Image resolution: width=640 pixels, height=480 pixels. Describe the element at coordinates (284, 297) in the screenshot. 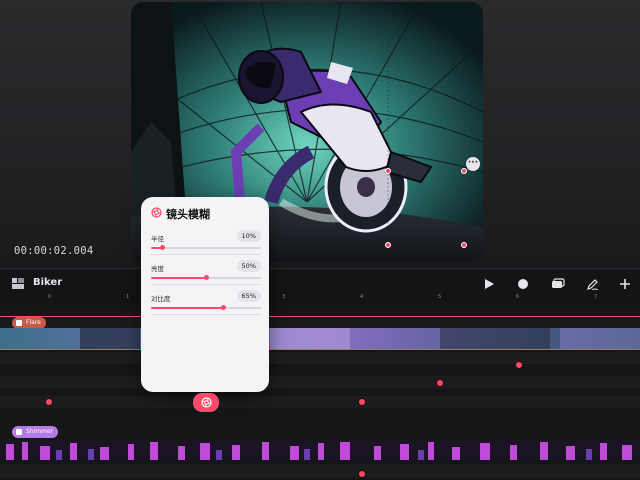

I see `ruler-tick: 3` at that location.